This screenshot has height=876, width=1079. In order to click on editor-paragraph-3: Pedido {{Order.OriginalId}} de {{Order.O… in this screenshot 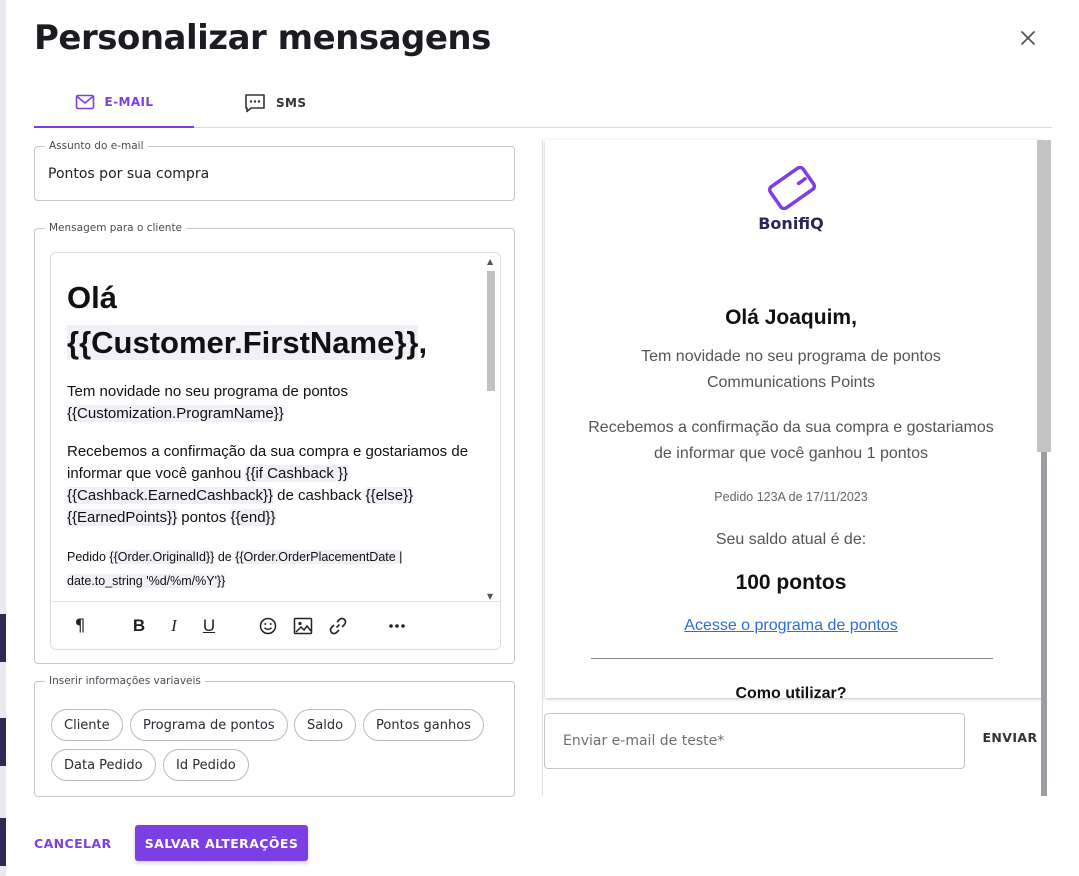, I will do `click(272, 569)`.